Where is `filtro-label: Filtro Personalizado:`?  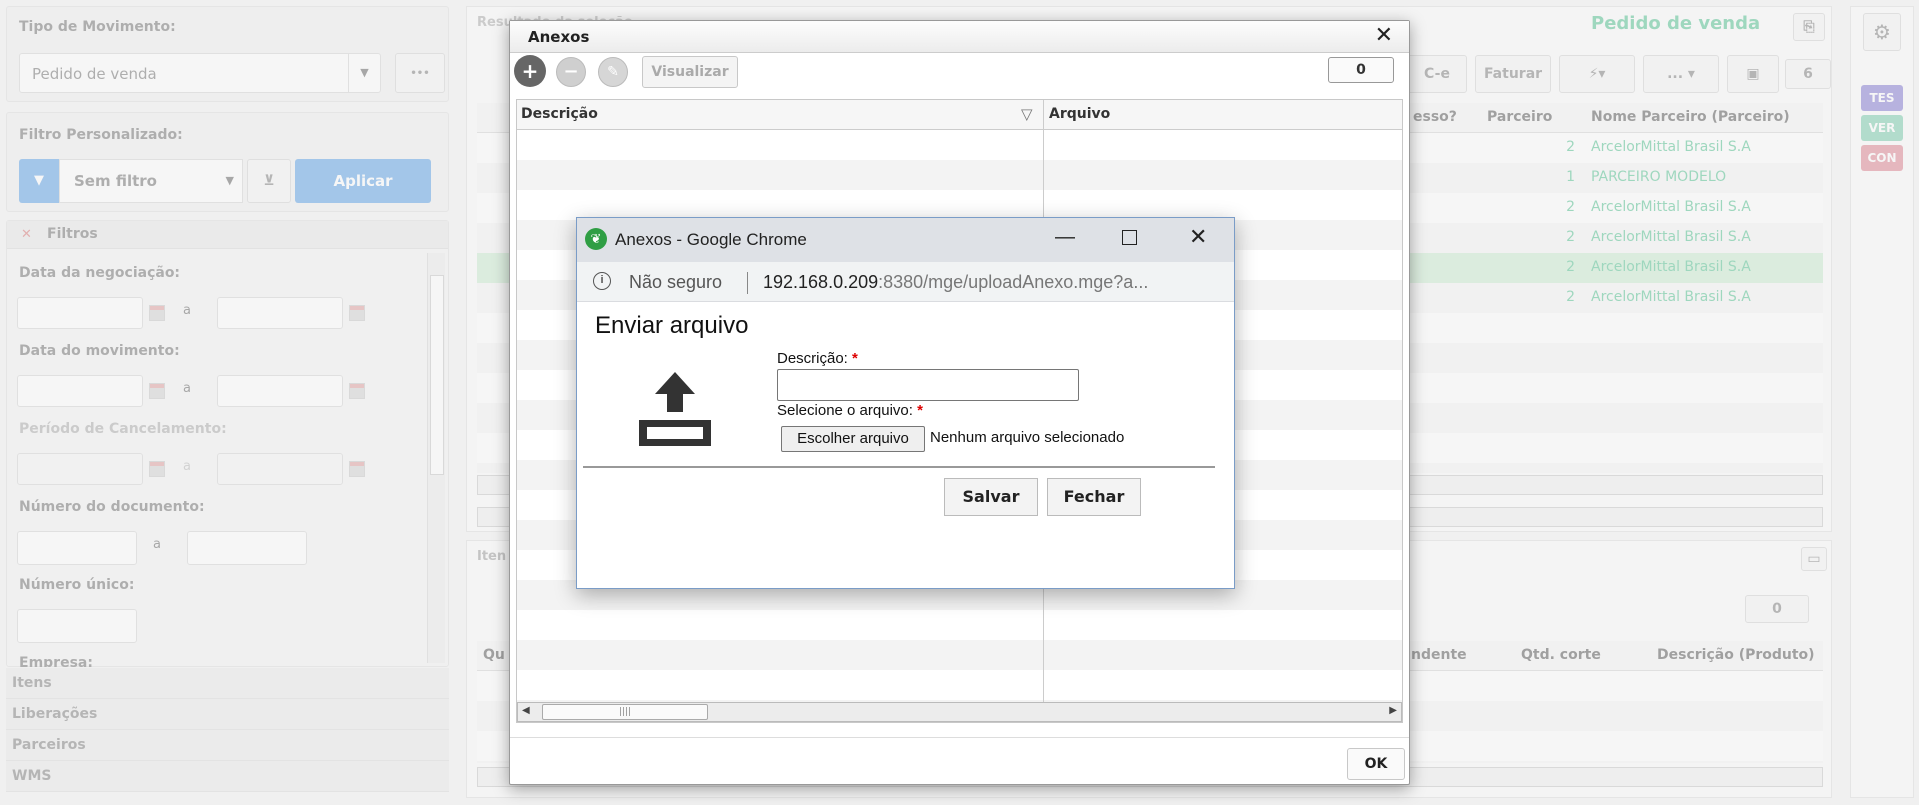
filtro-label: Filtro Personalizado: is located at coordinates (101, 135).